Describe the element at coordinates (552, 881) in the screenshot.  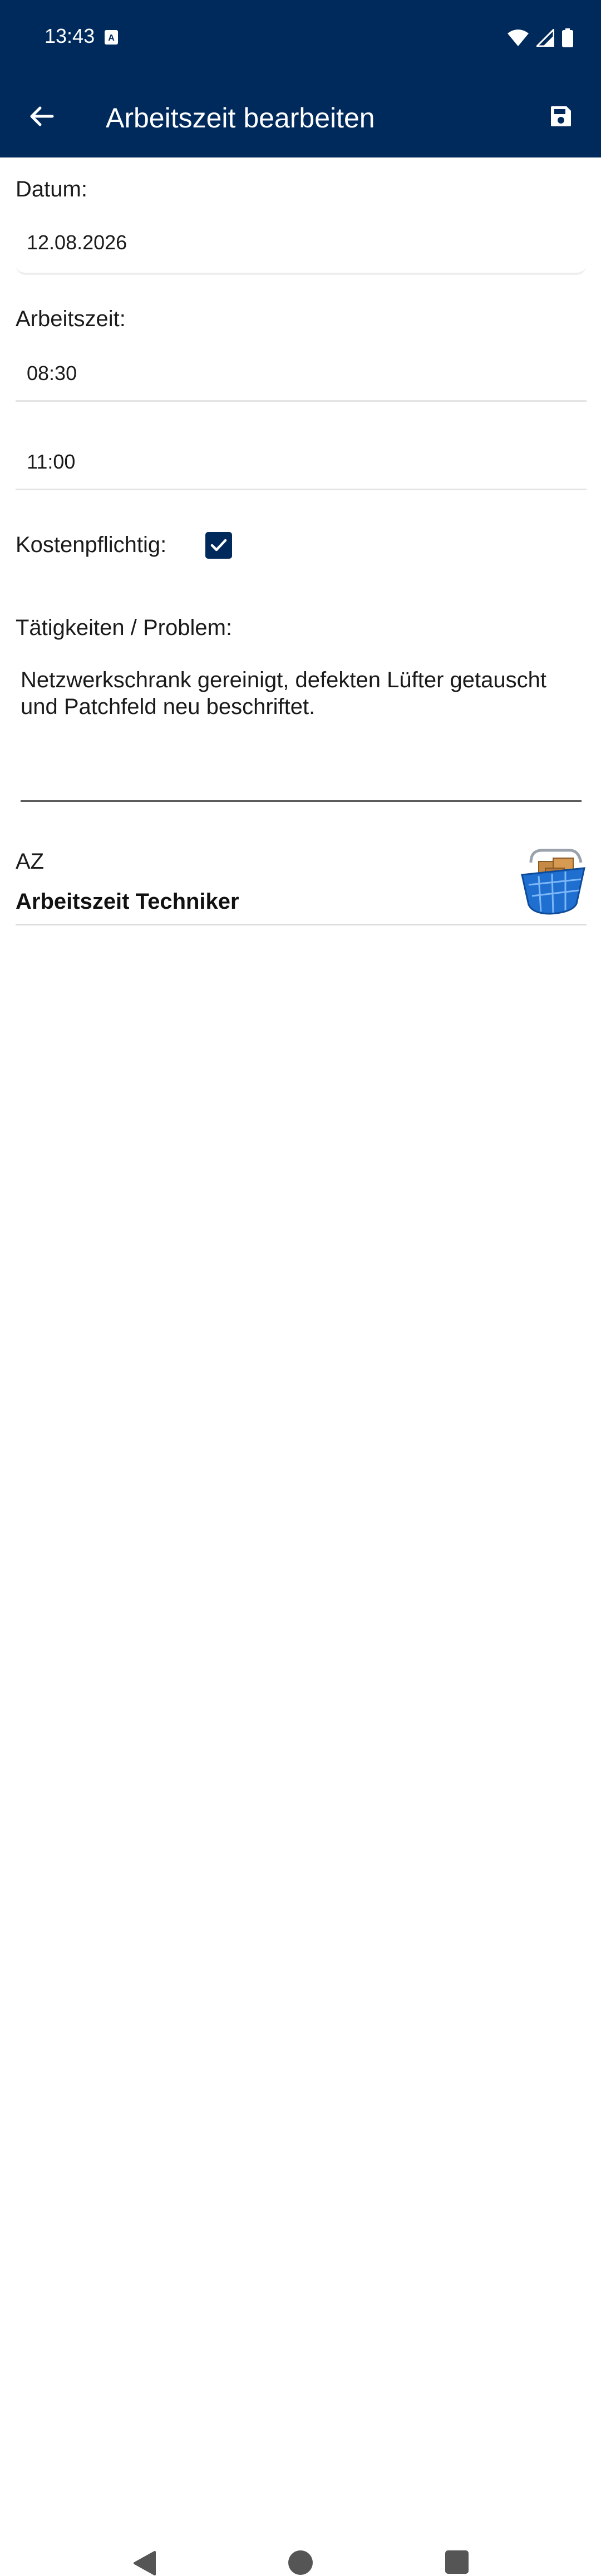
I see `shopping-basket-icon` at that location.